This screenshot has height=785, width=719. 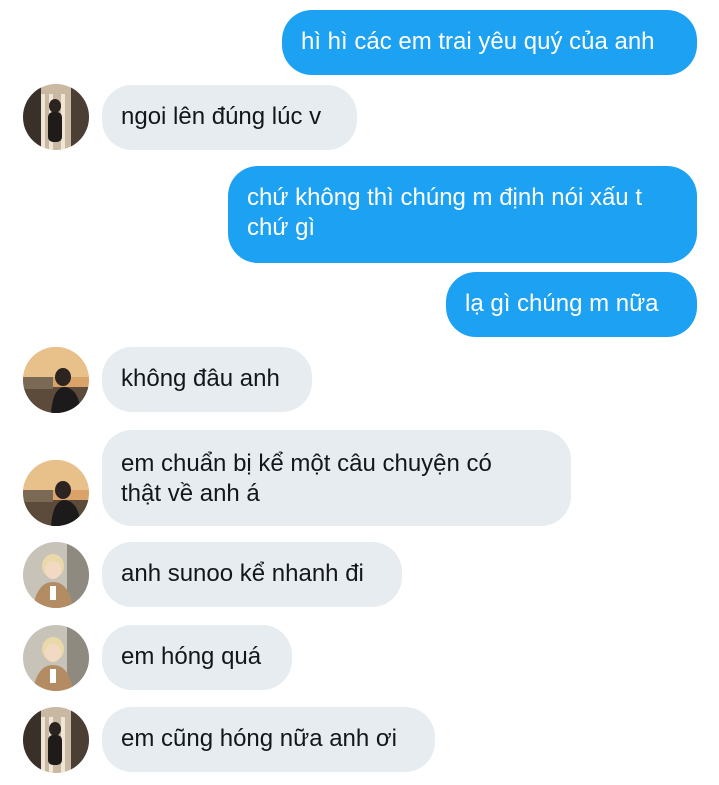 I want to click on incoming-message: em hóng quá, so click(x=197, y=657).